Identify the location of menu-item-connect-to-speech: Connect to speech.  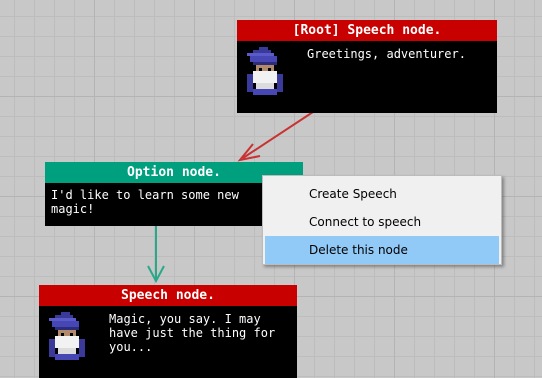
(382, 222).